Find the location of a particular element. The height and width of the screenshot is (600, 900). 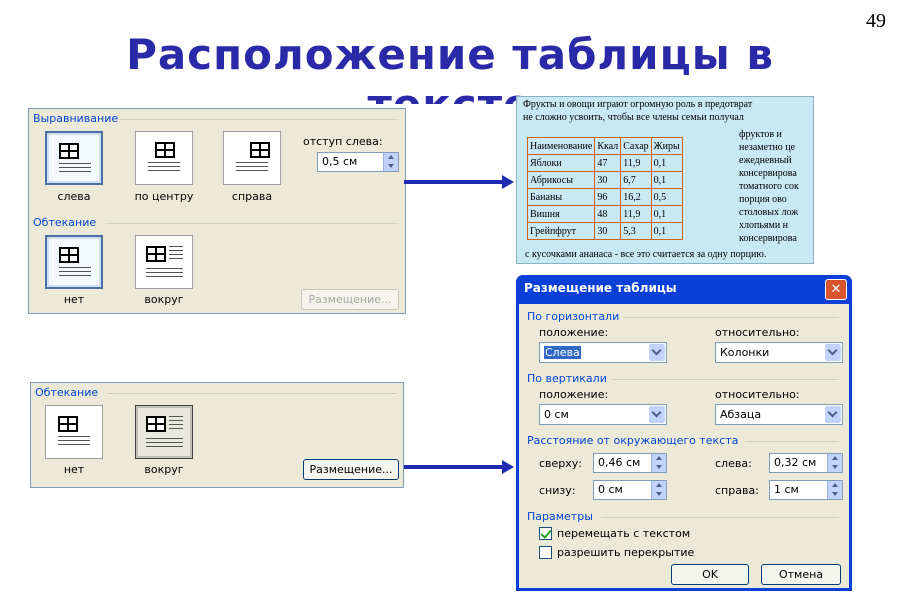

ok-button: OK is located at coordinates (710, 574).